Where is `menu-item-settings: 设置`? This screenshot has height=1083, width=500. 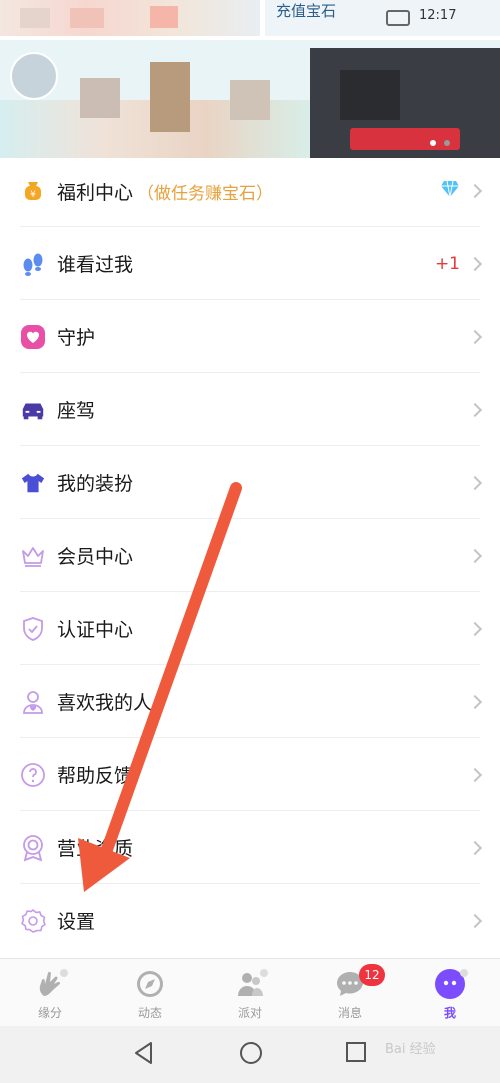
menu-item-settings: 设置 is located at coordinates (250, 920).